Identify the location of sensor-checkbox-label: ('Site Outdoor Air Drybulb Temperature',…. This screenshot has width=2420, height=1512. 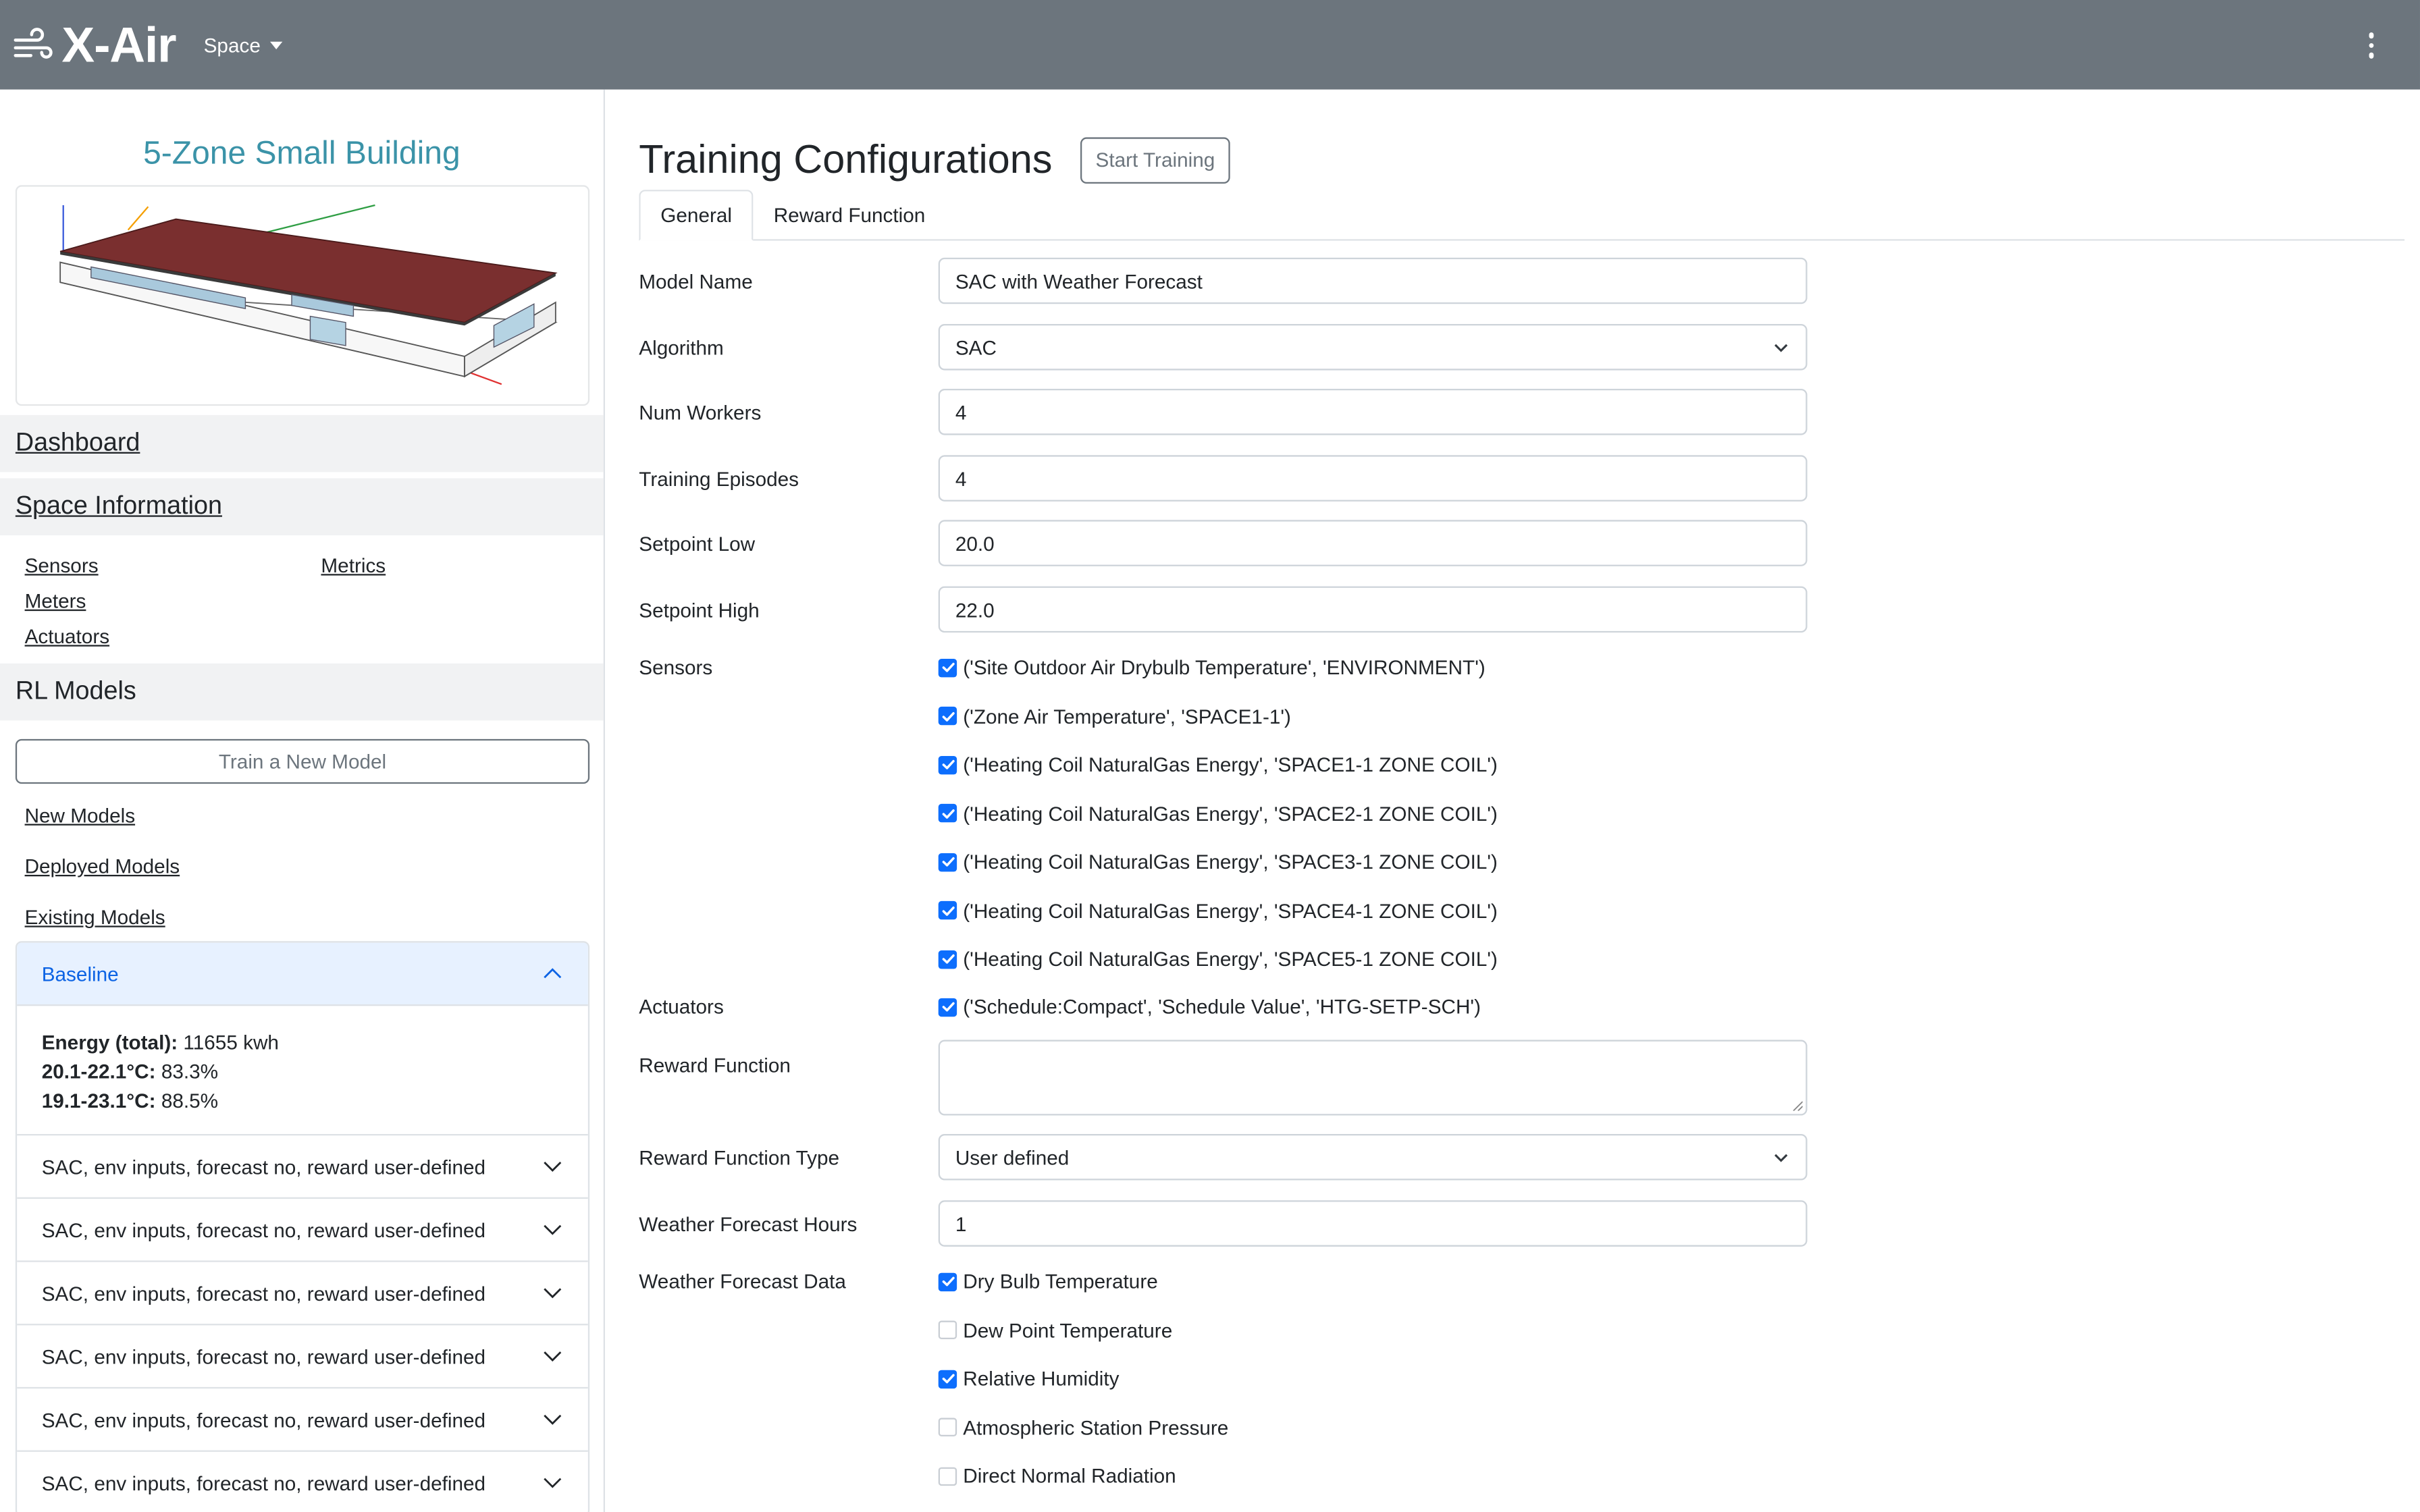
(1224, 667).